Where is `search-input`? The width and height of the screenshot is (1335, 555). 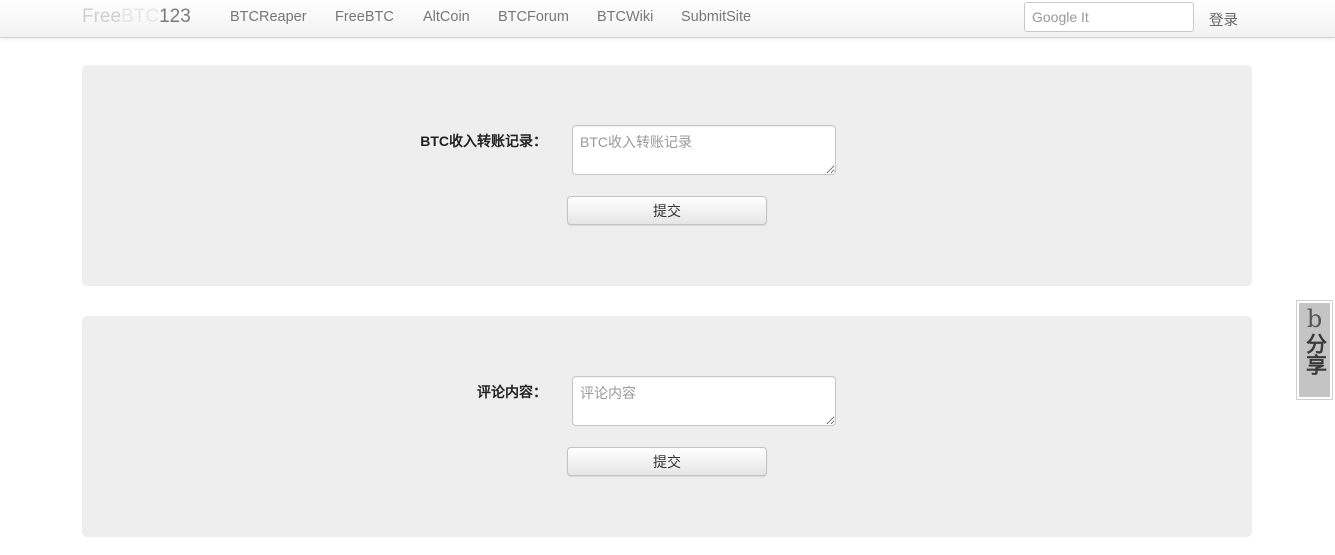
search-input is located at coordinates (1109, 17).